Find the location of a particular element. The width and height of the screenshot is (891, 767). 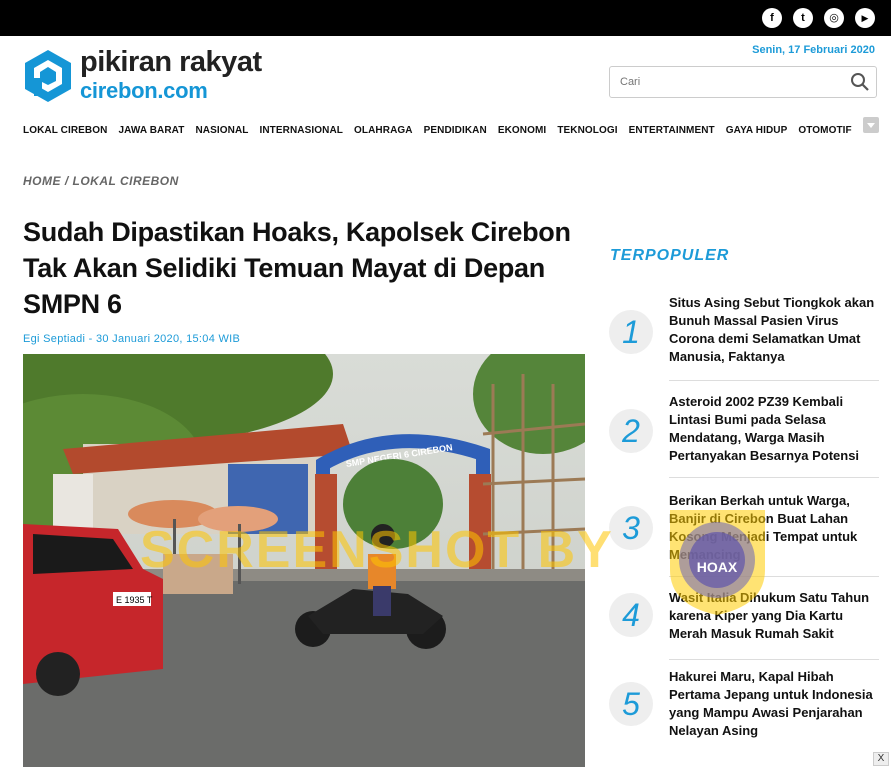

popular-rank-1: 1 is located at coordinates (631, 332).